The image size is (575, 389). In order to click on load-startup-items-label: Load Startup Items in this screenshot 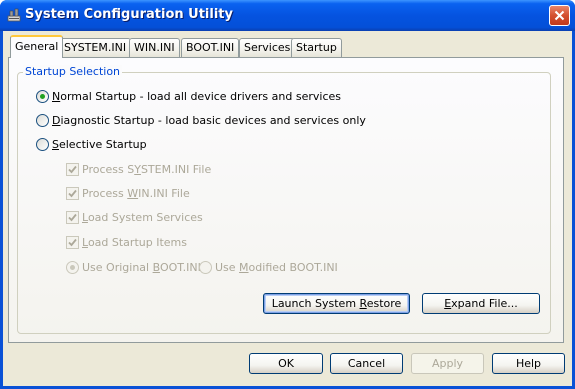, I will do `click(134, 242)`.